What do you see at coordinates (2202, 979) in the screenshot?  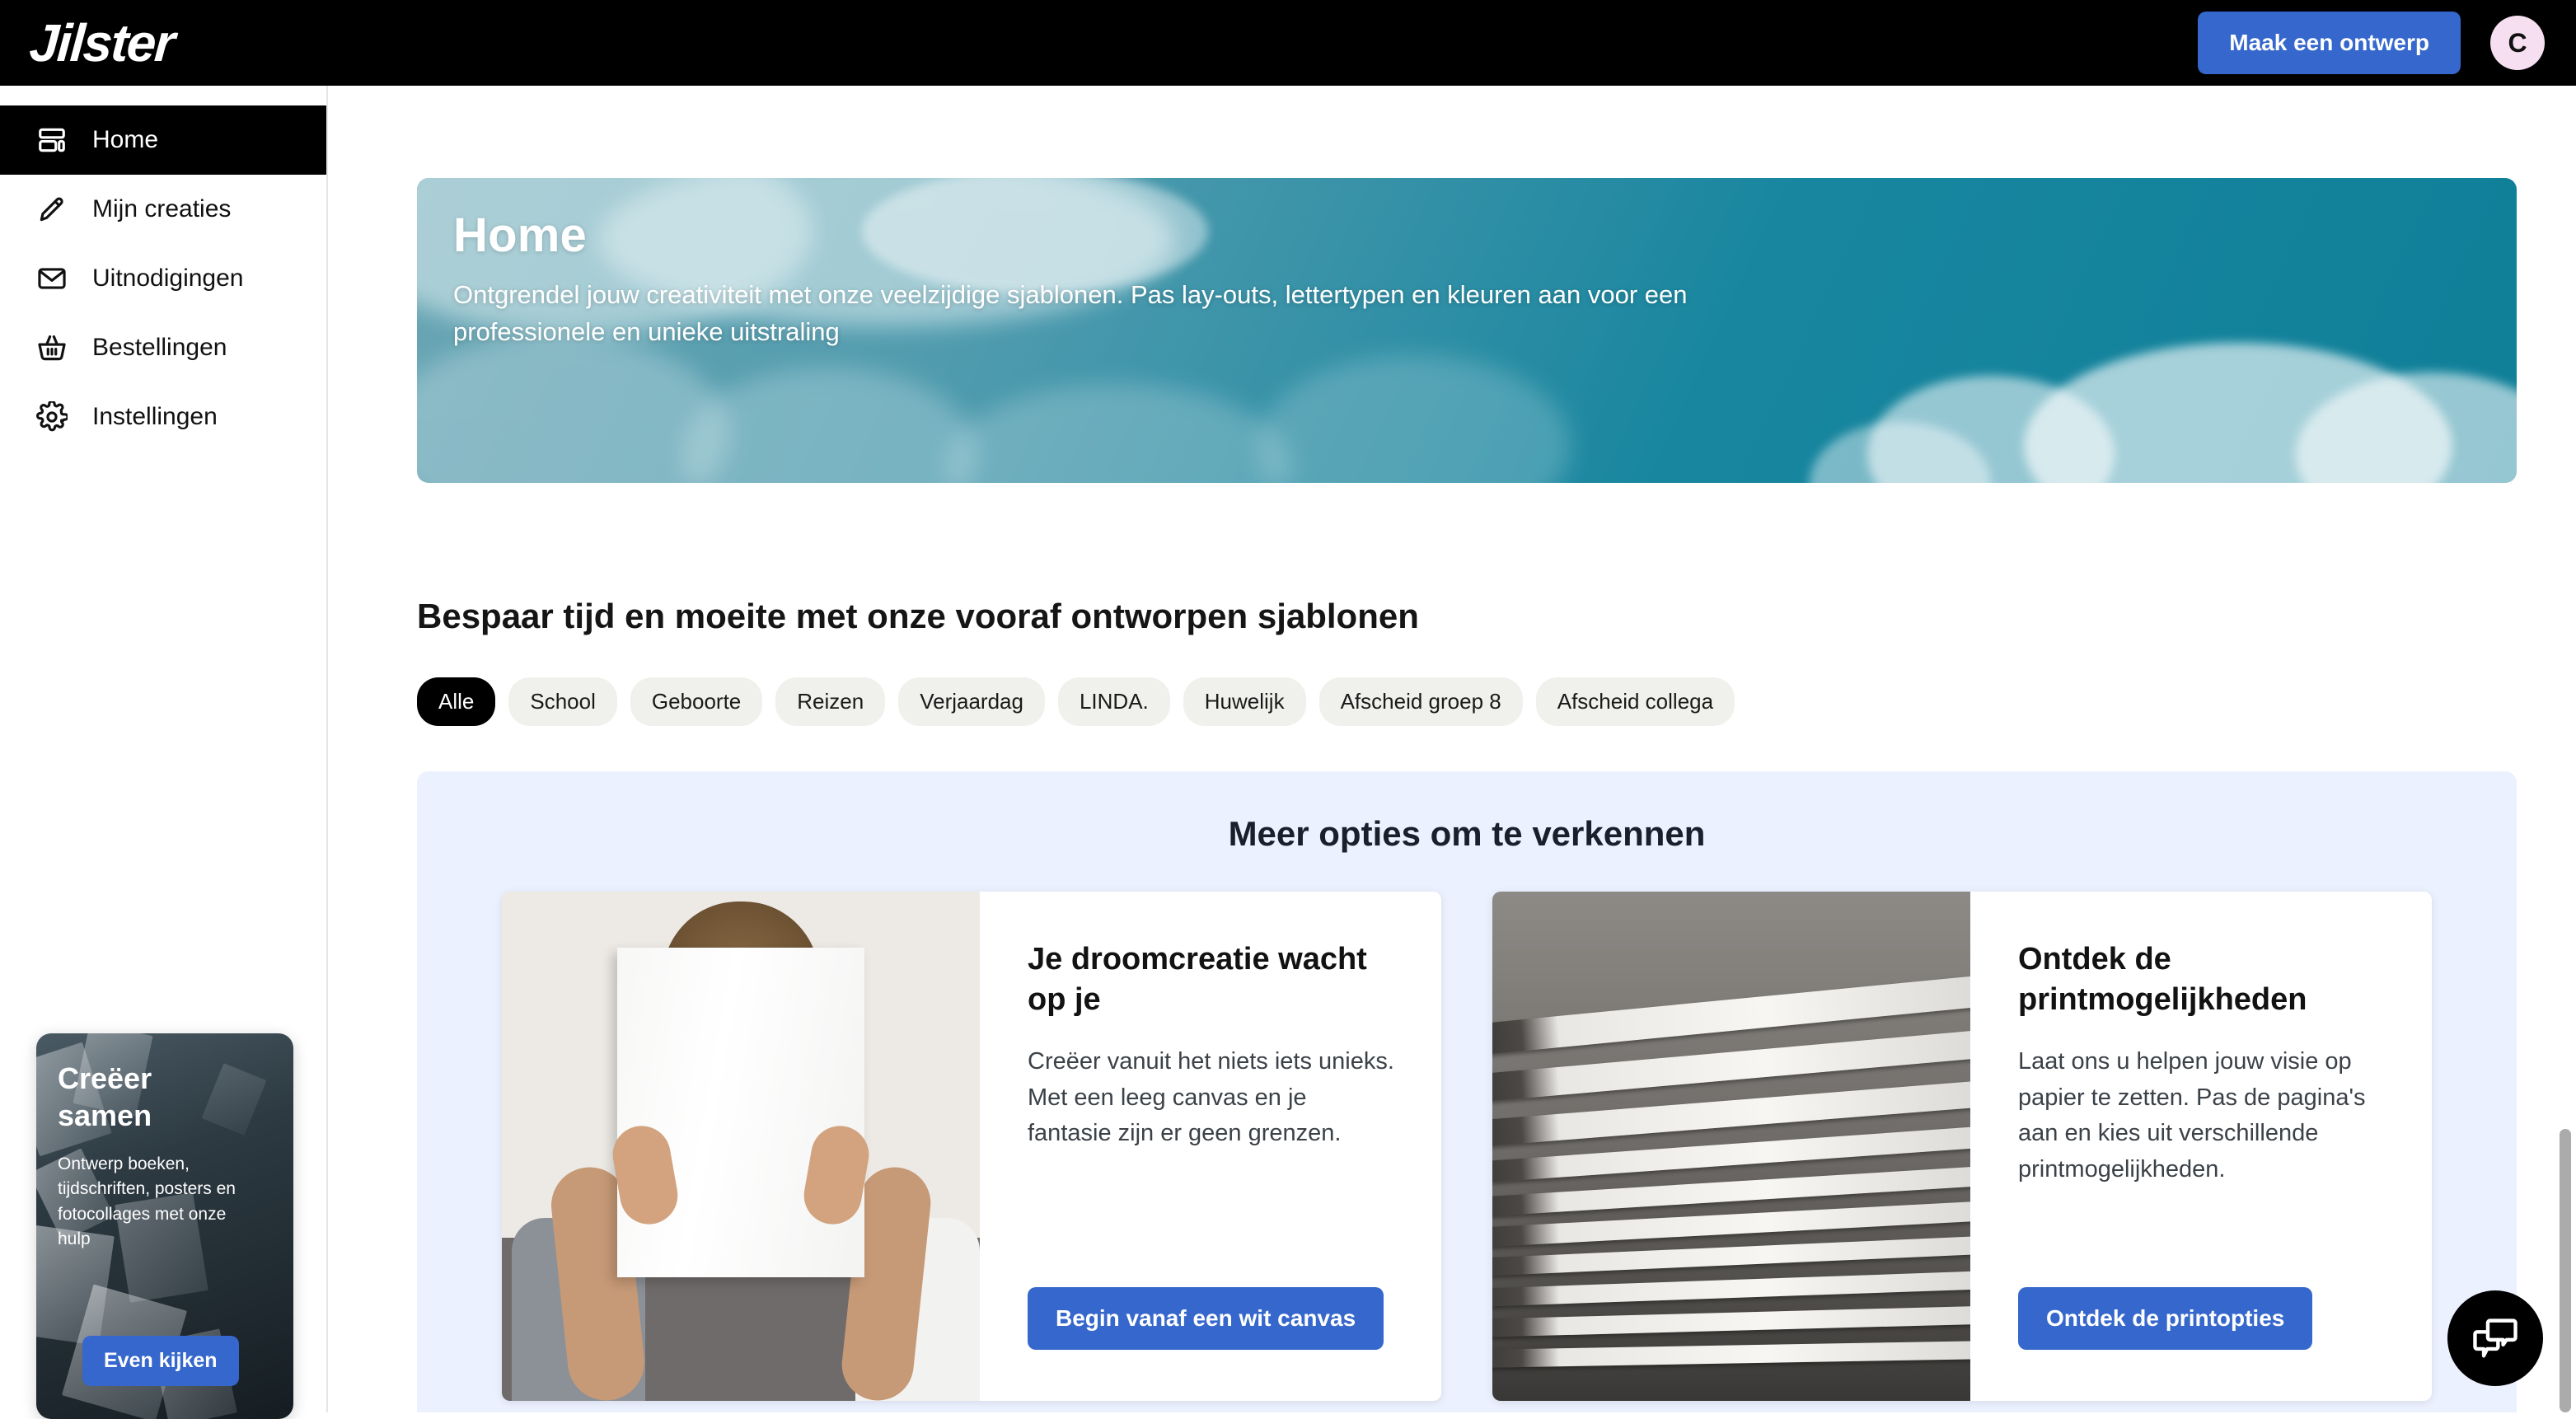 I see `card-title: Ontdek de printmogelijkheden` at bounding box center [2202, 979].